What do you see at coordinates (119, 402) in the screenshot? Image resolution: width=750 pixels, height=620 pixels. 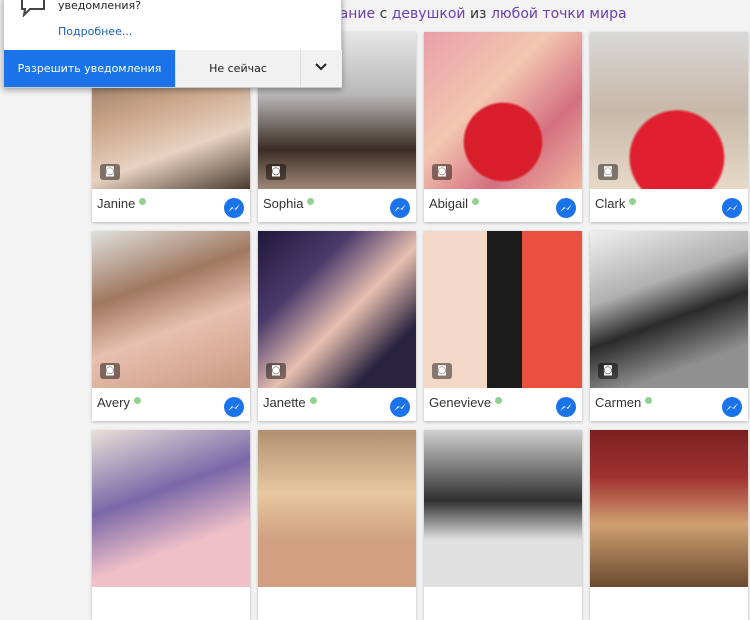 I see `profile-name: Avery` at bounding box center [119, 402].